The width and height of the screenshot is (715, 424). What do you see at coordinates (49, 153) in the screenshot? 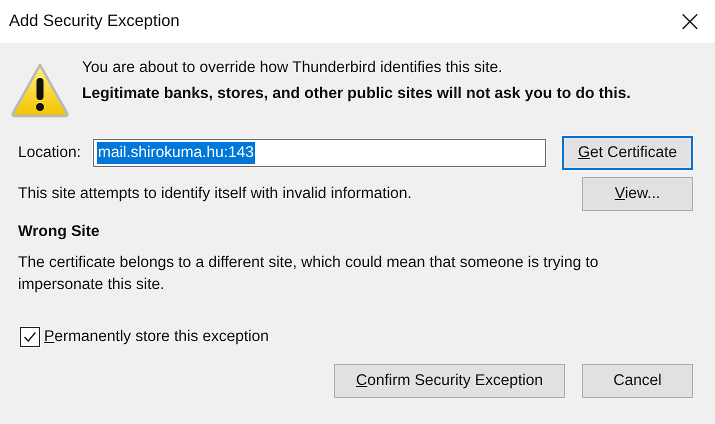
I see `location-label: Location:` at bounding box center [49, 153].